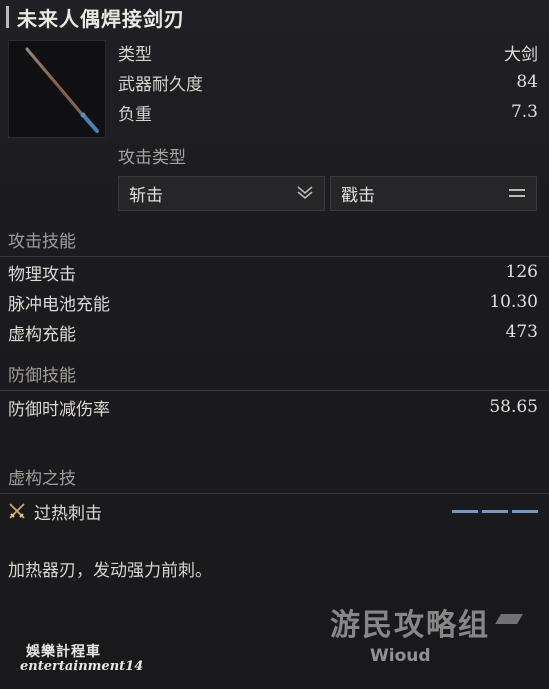 This screenshot has height=689, width=549. I want to click on attack-type-label: 攻击类型, so click(152, 158).